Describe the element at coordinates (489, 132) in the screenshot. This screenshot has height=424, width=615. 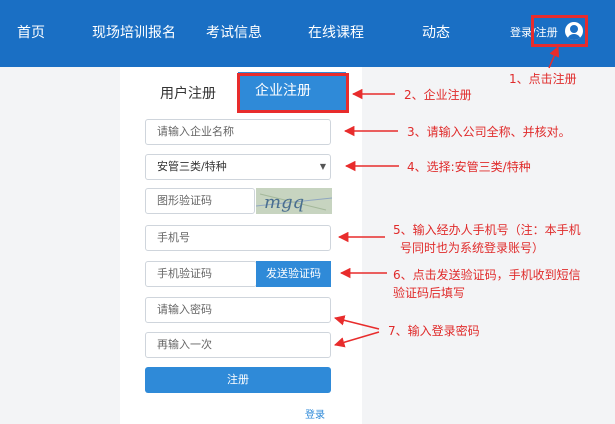
I see `annotation-step3: 3、请输入公司全称、并核对。` at that location.